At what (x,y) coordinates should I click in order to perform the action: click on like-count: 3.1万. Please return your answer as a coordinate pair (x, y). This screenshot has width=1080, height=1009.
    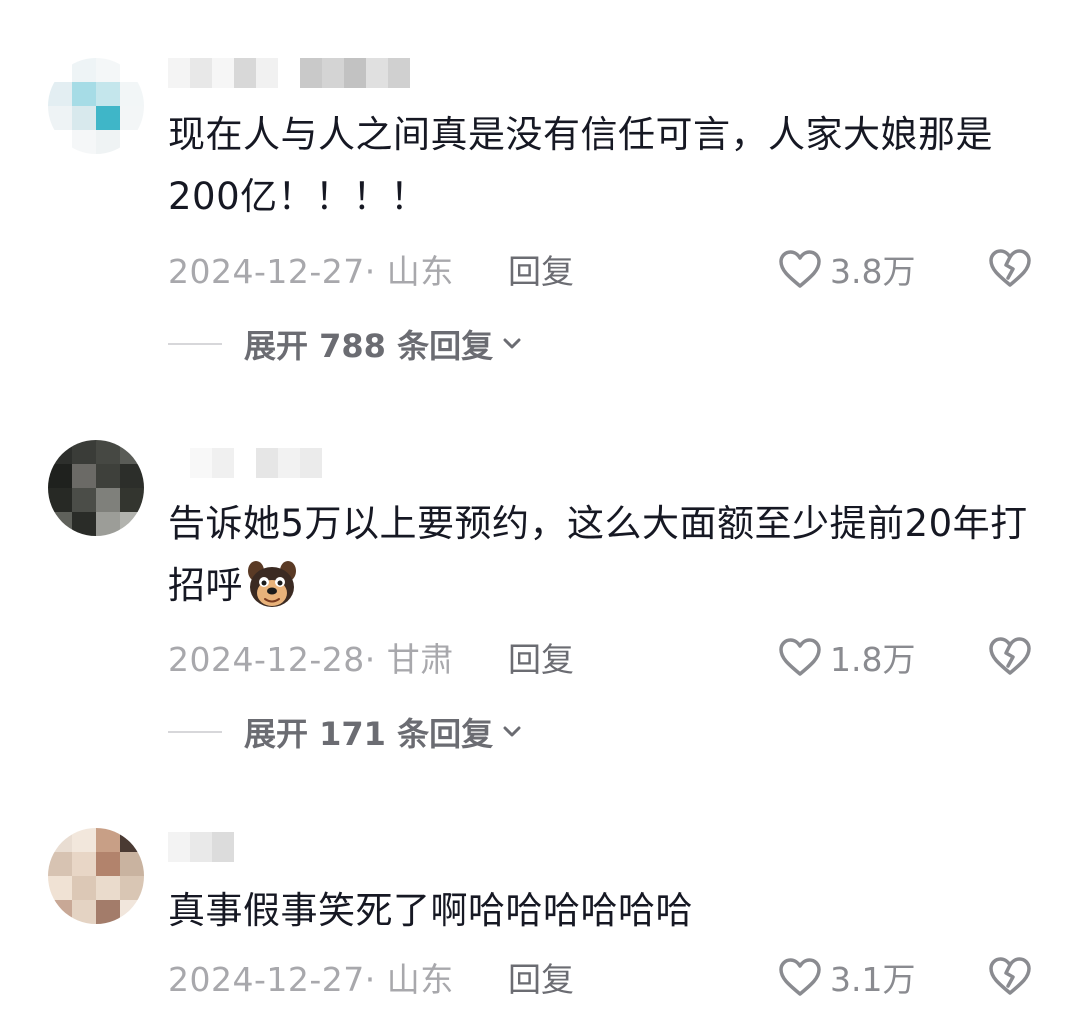
    Looking at the image, I should click on (873, 979).